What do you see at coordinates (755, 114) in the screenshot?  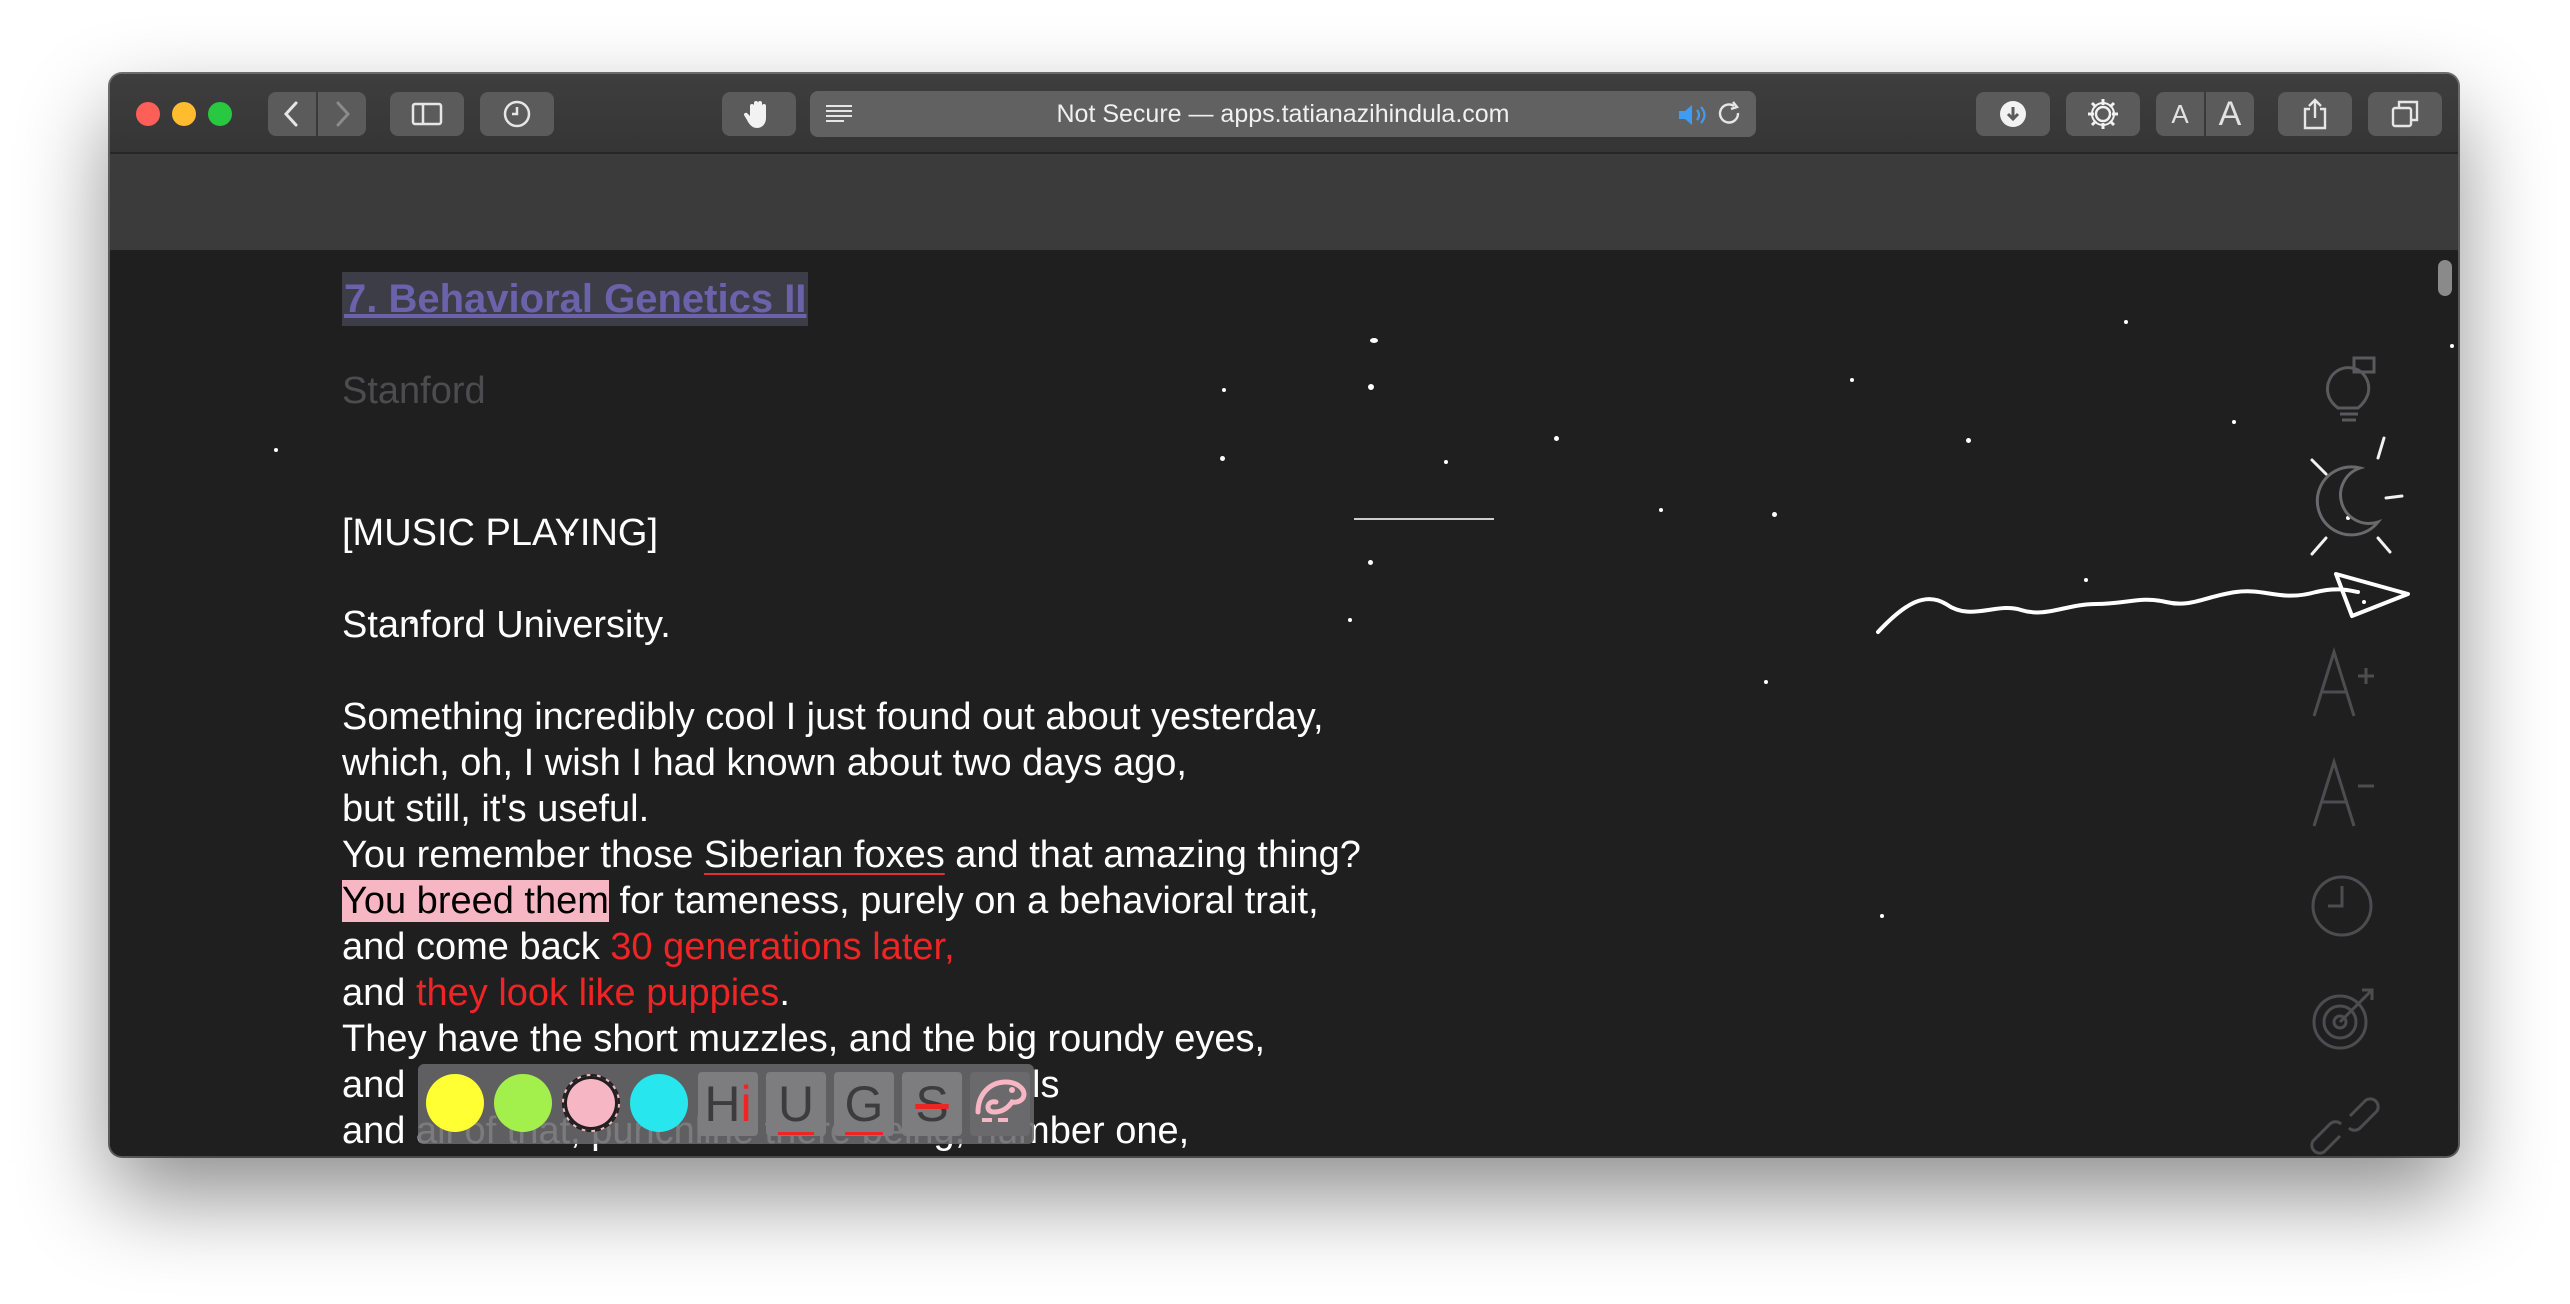 I see `hand-shield-icon` at bounding box center [755, 114].